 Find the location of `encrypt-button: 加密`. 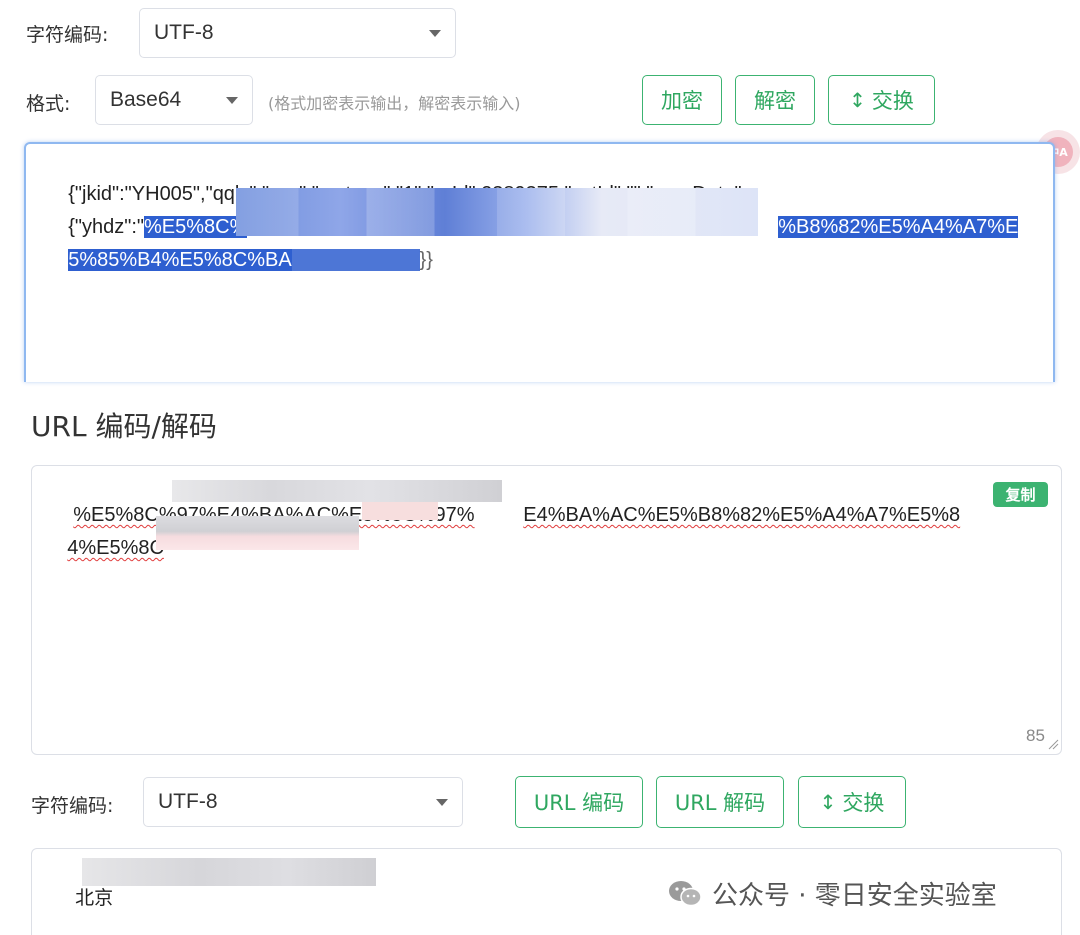

encrypt-button: 加密 is located at coordinates (682, 100).